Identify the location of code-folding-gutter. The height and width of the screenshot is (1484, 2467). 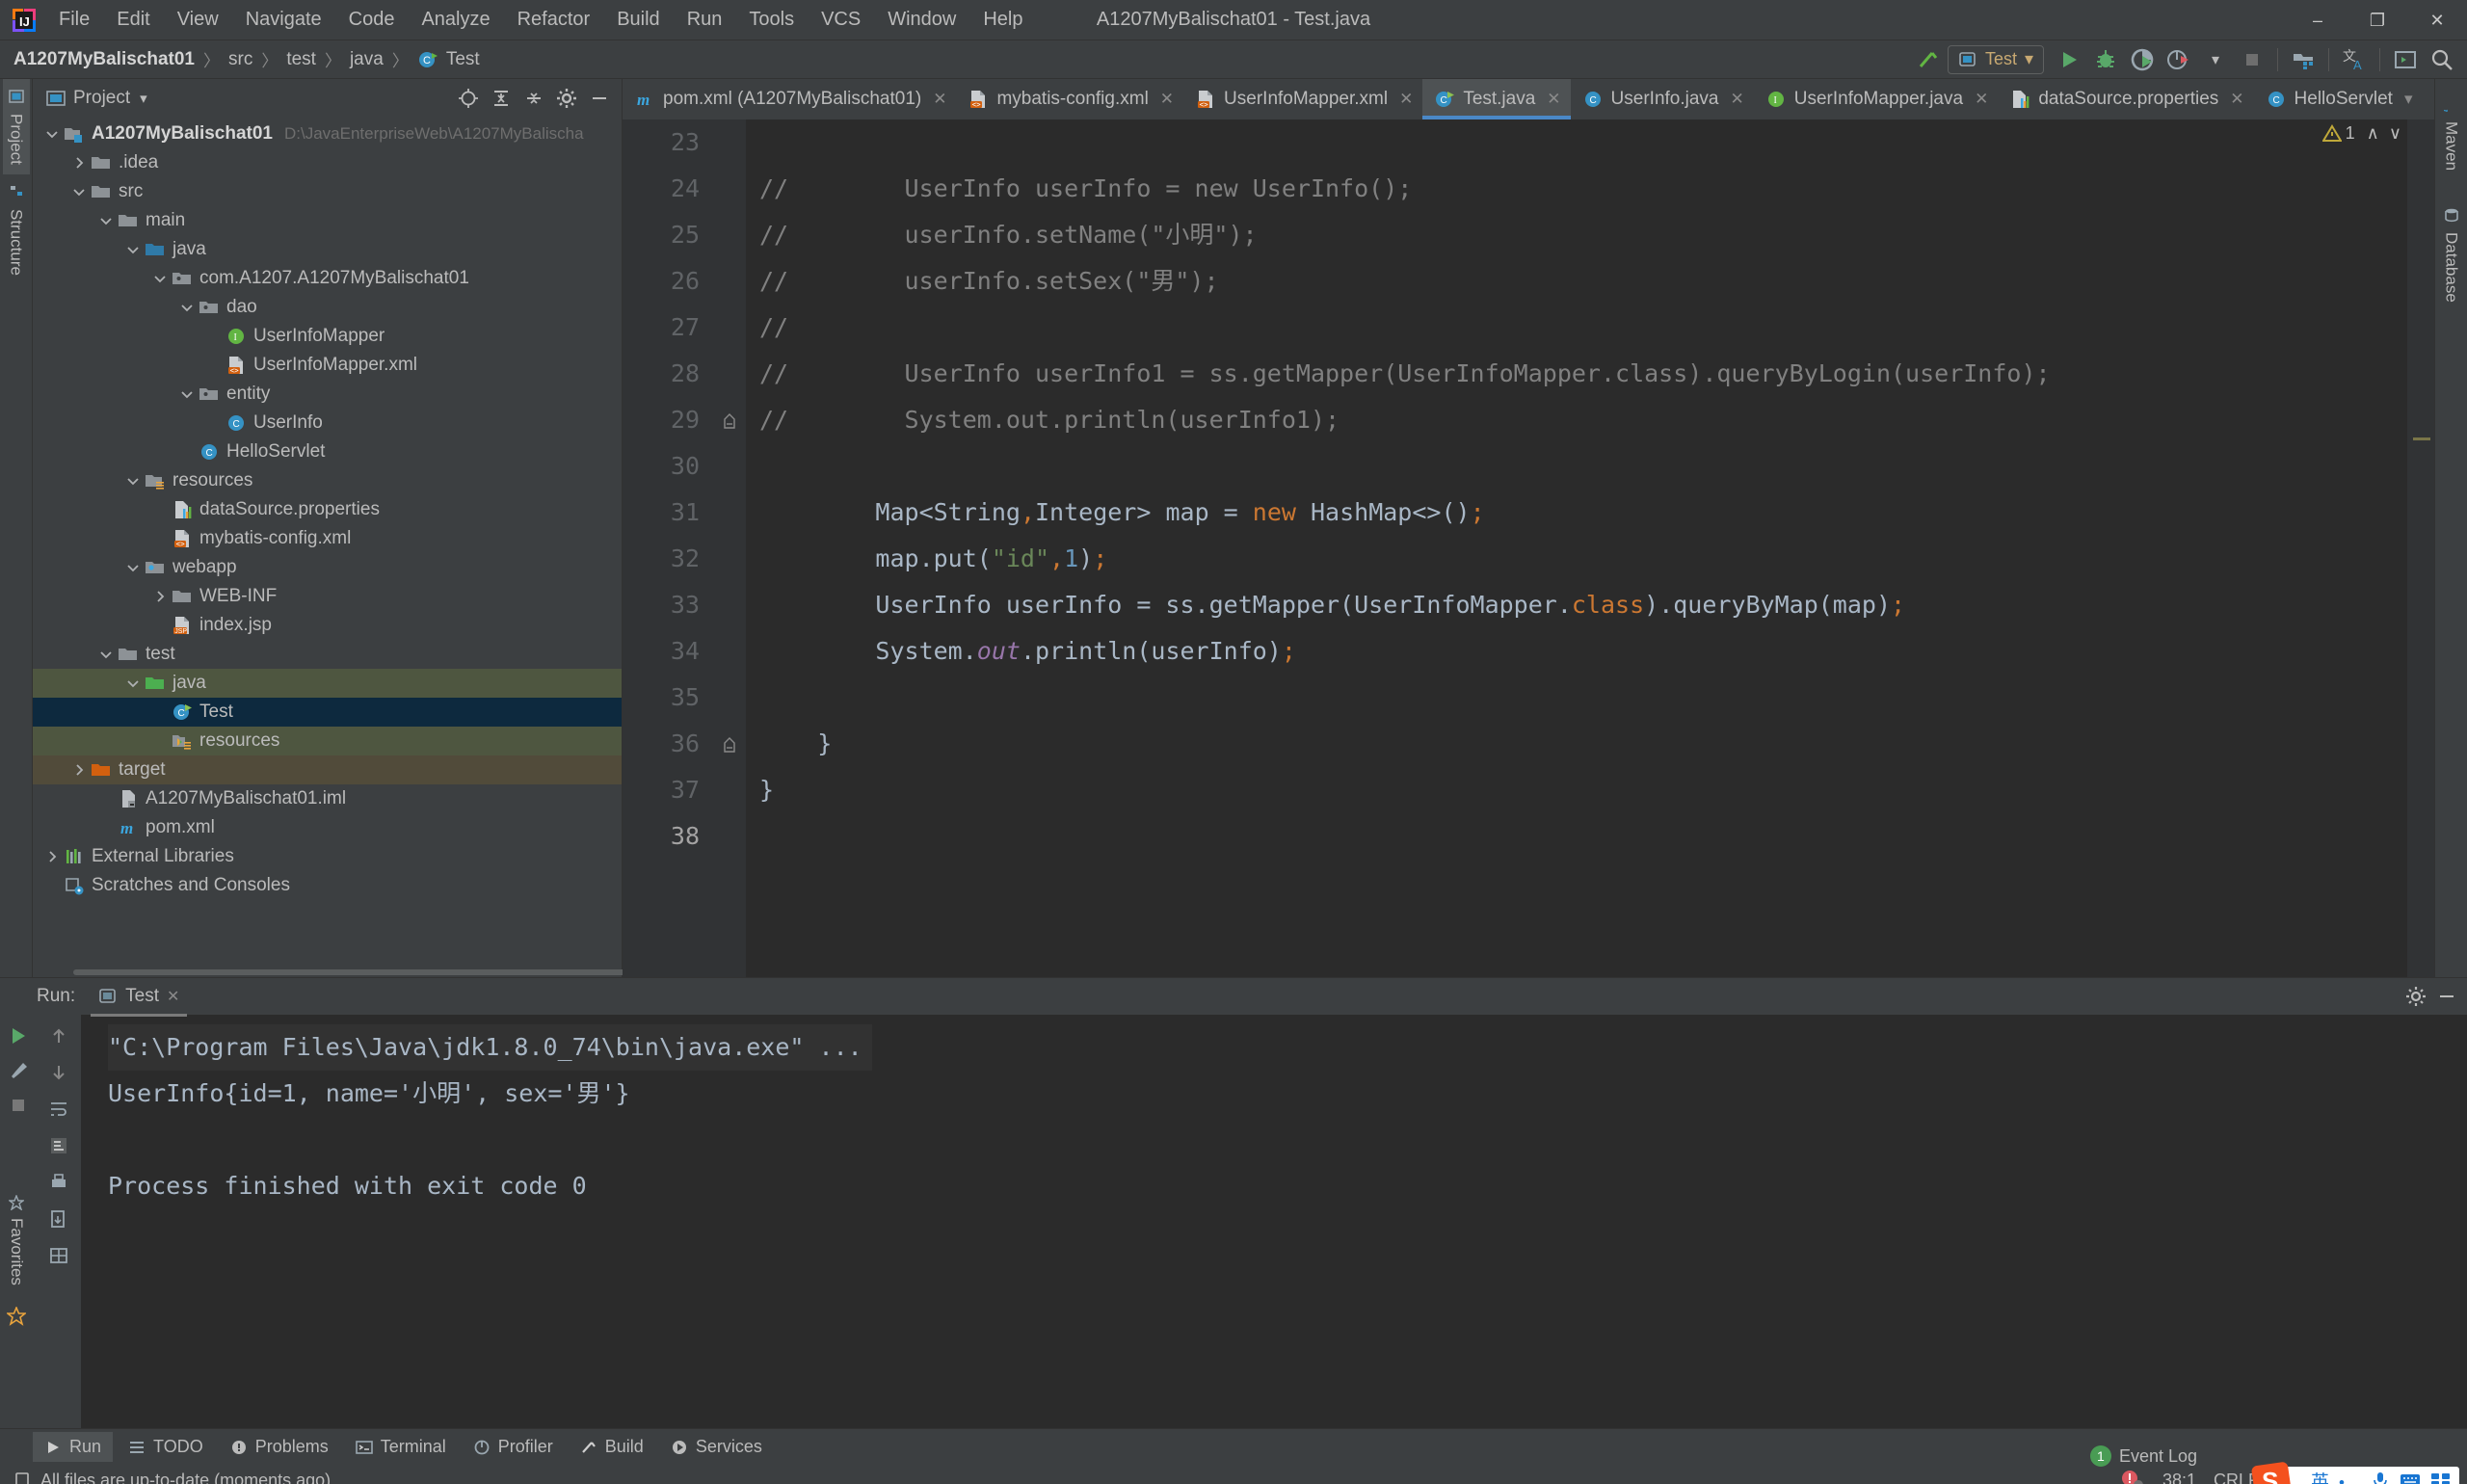
(729, 548).